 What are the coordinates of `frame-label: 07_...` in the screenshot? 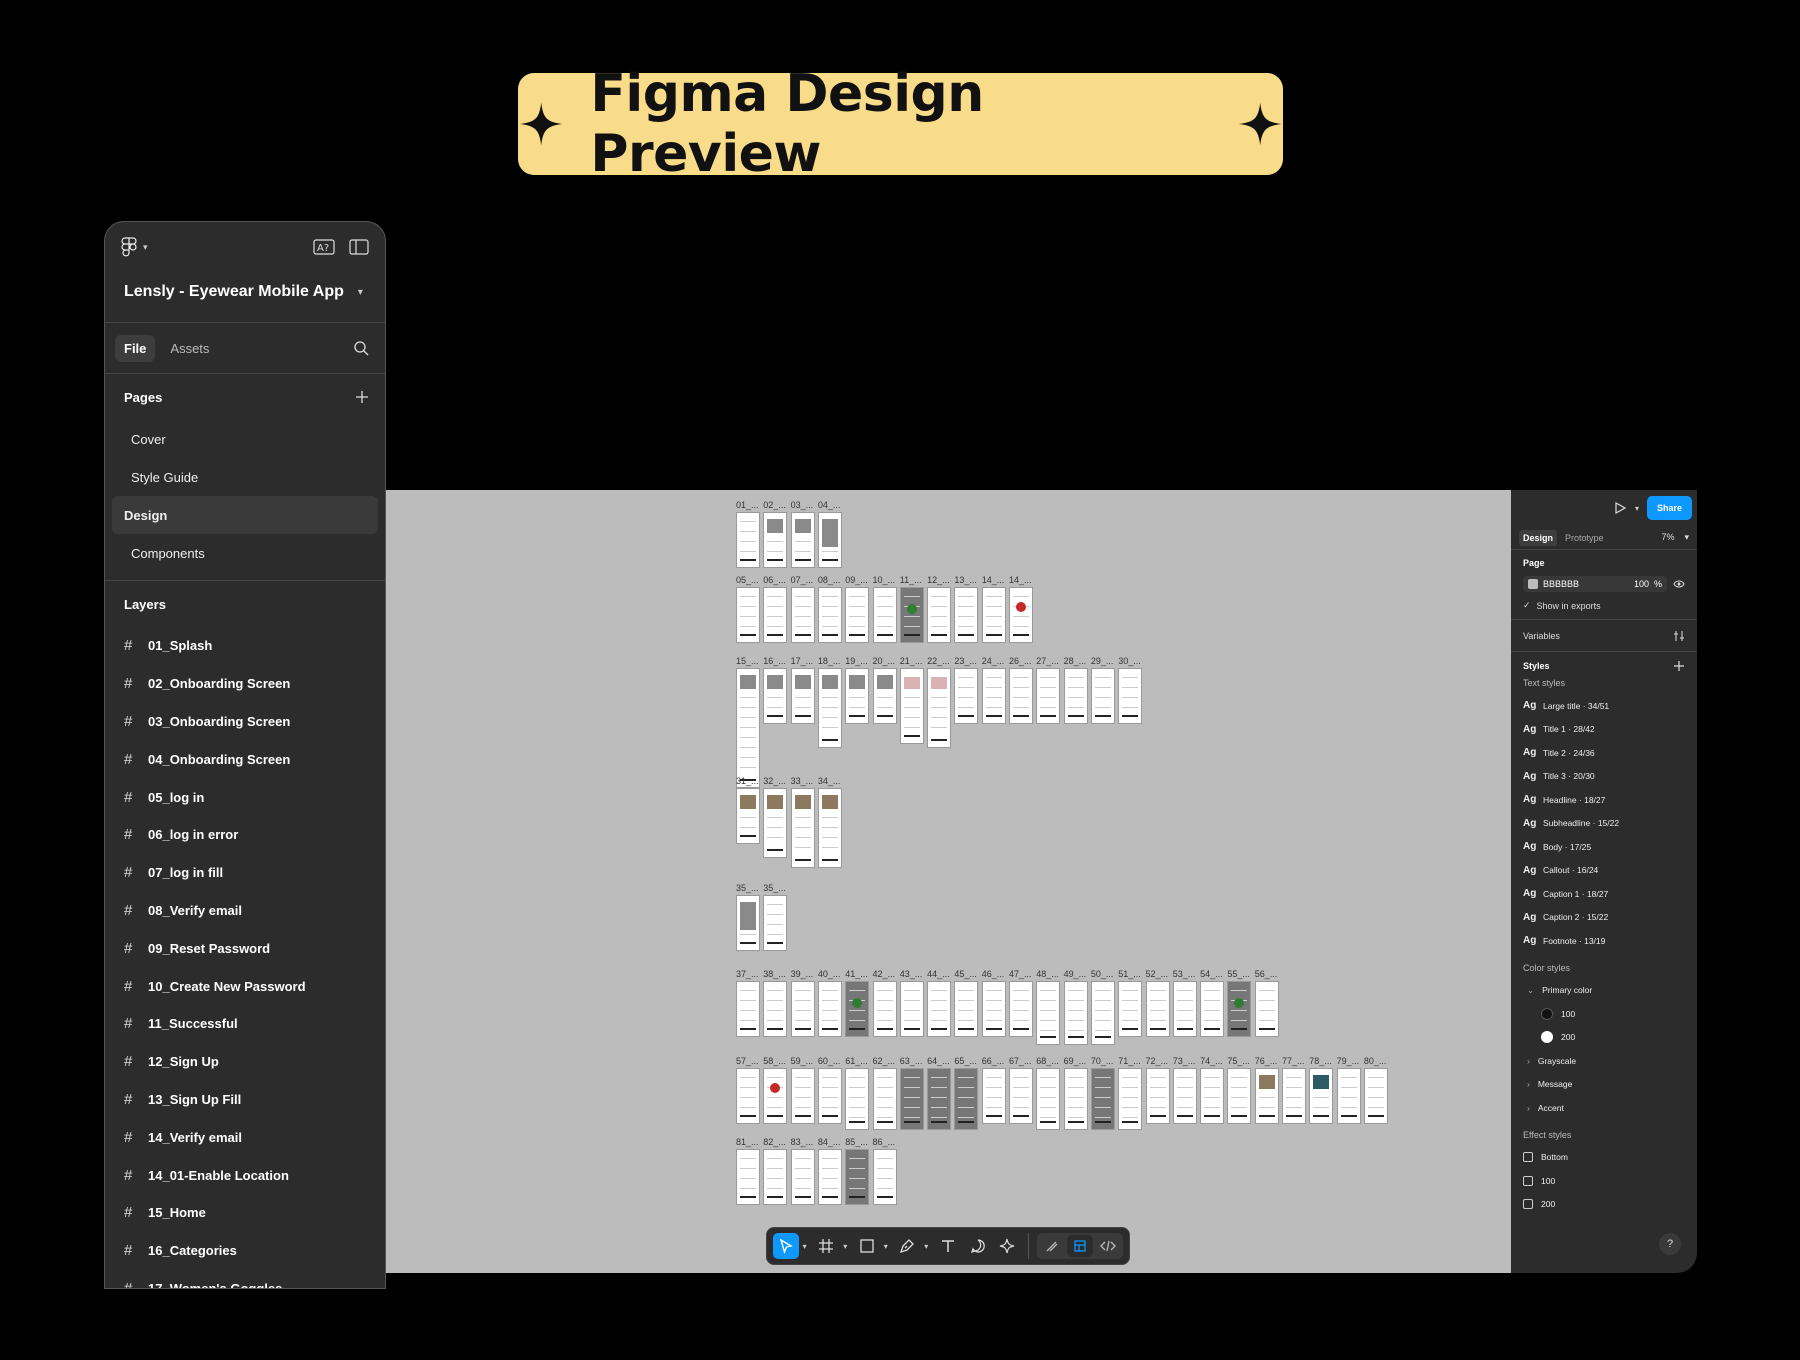 It's located at (802, 580).